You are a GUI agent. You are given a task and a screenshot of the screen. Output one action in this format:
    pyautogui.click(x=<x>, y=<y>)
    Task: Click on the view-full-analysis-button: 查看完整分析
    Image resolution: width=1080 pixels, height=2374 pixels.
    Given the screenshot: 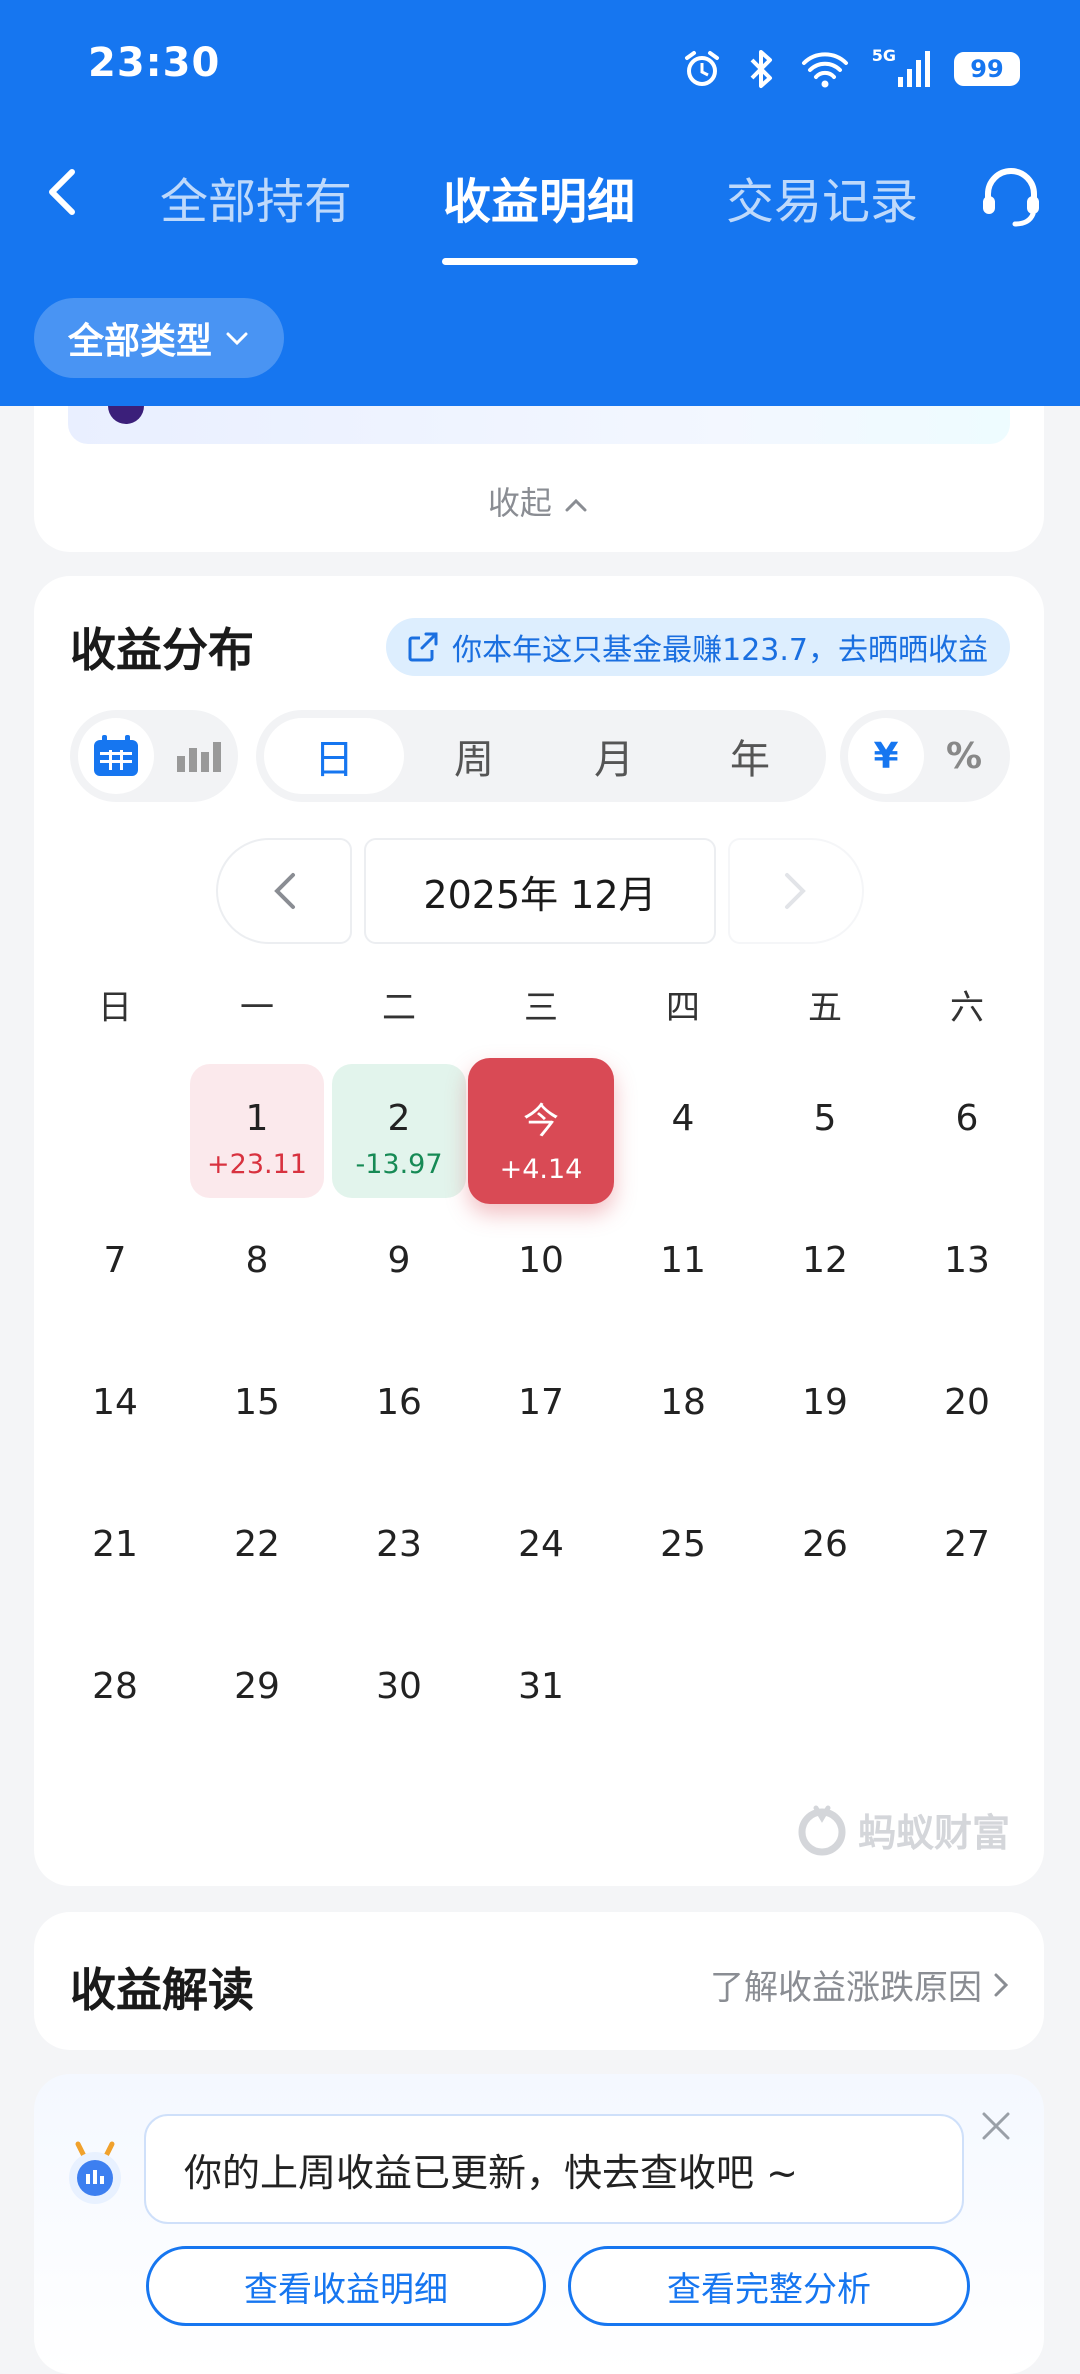 What is the action you would take?
    pyautogui.click(x=769, y=2286)
    